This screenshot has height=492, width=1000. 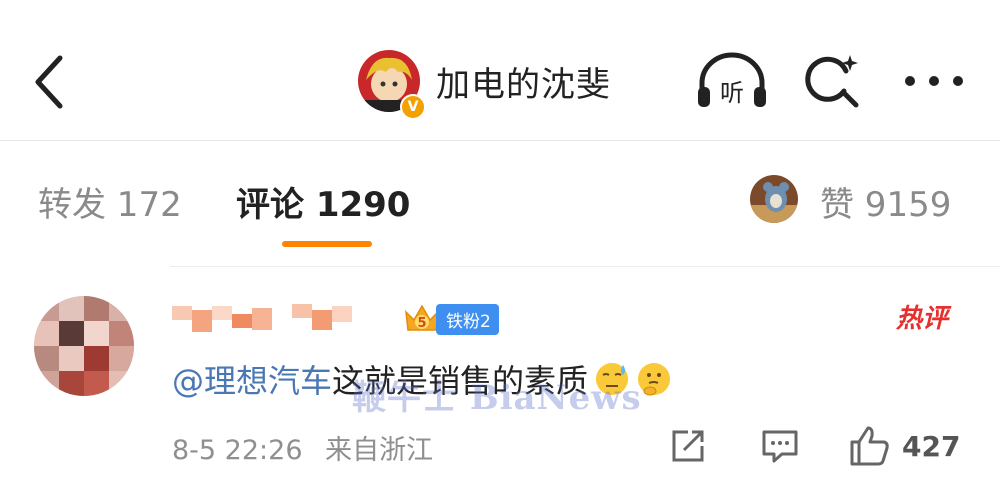 I want to click on mention-link: @理想汽车, so click(x=252, y=379).